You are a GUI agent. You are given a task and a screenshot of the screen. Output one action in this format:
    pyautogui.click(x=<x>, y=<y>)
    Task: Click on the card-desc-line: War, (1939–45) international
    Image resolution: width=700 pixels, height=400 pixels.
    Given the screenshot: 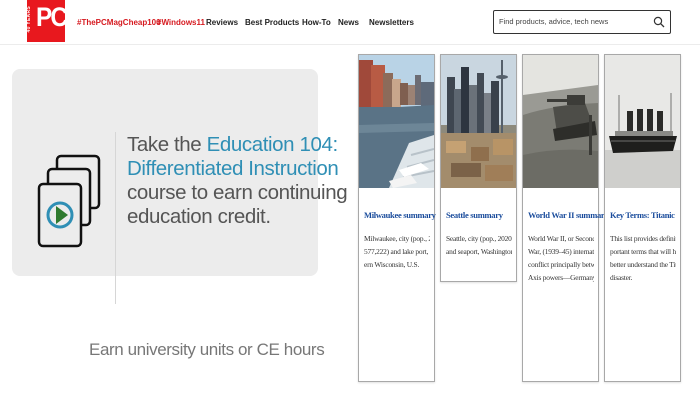 What is the action you would take?
    pyautogui.click(x=561, y=251)
    